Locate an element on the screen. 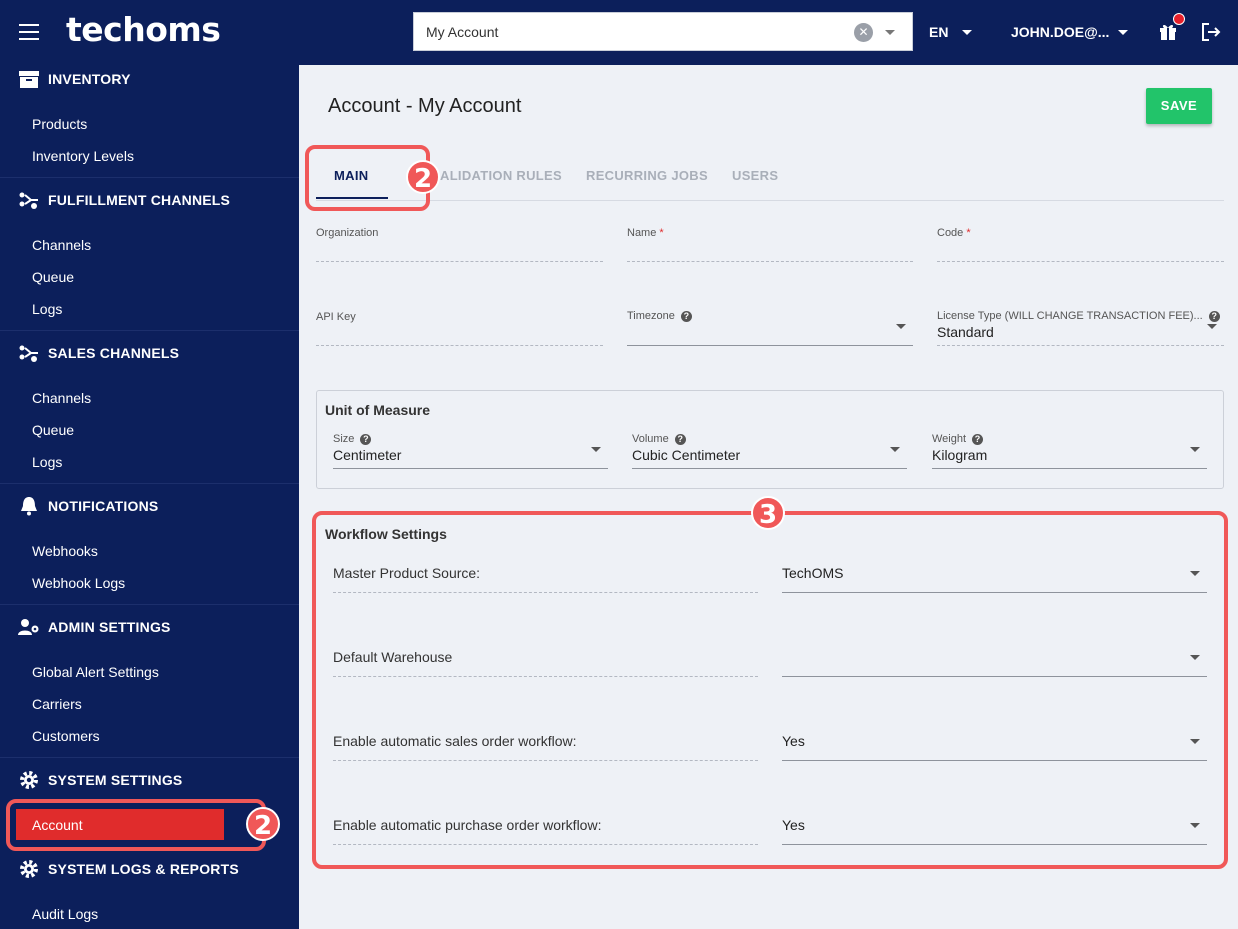 This screenshot has width=1238, height=929. notification-dot is located at coordinates (1179, 19).